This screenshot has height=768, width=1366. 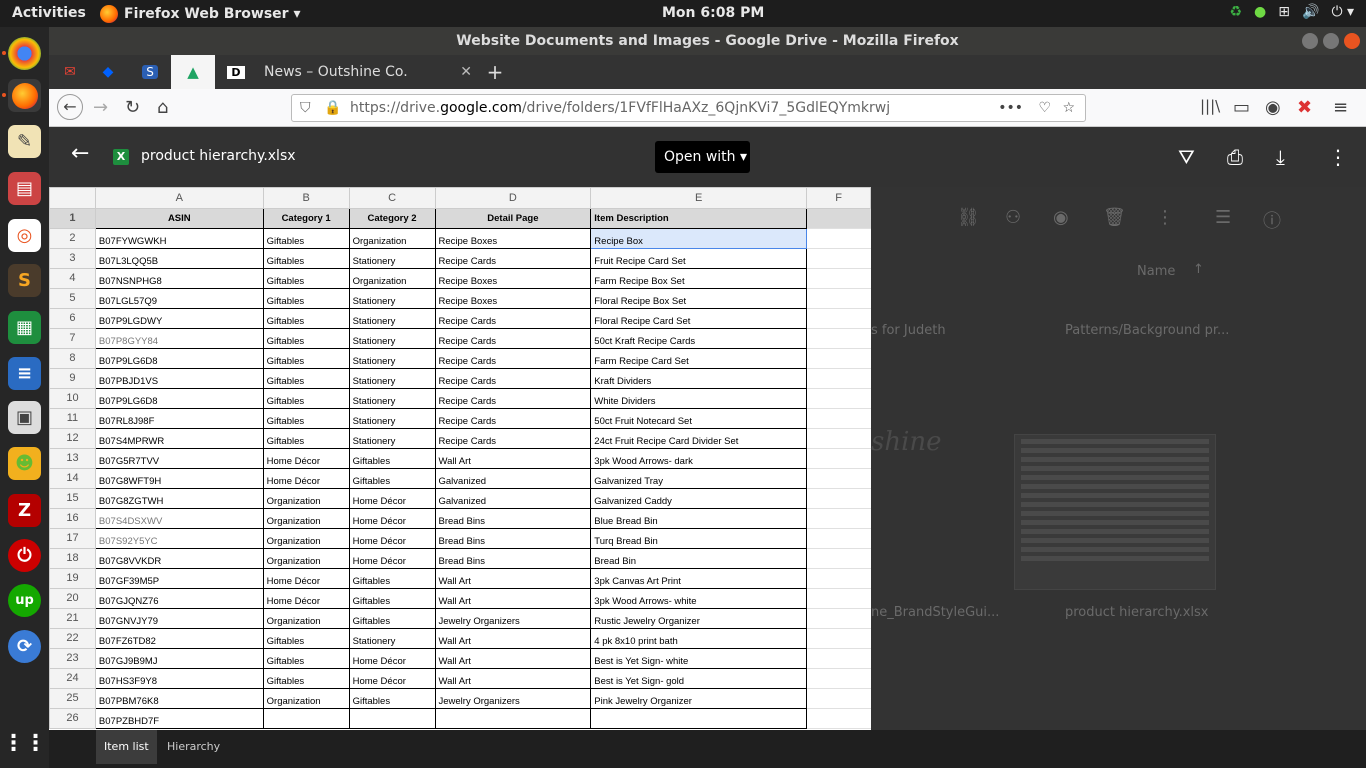 What do you see at coordinates (179, 558) in the screenshot?
I see `table-cell: B07G8VVKDR` at bounding box center [179, 558].